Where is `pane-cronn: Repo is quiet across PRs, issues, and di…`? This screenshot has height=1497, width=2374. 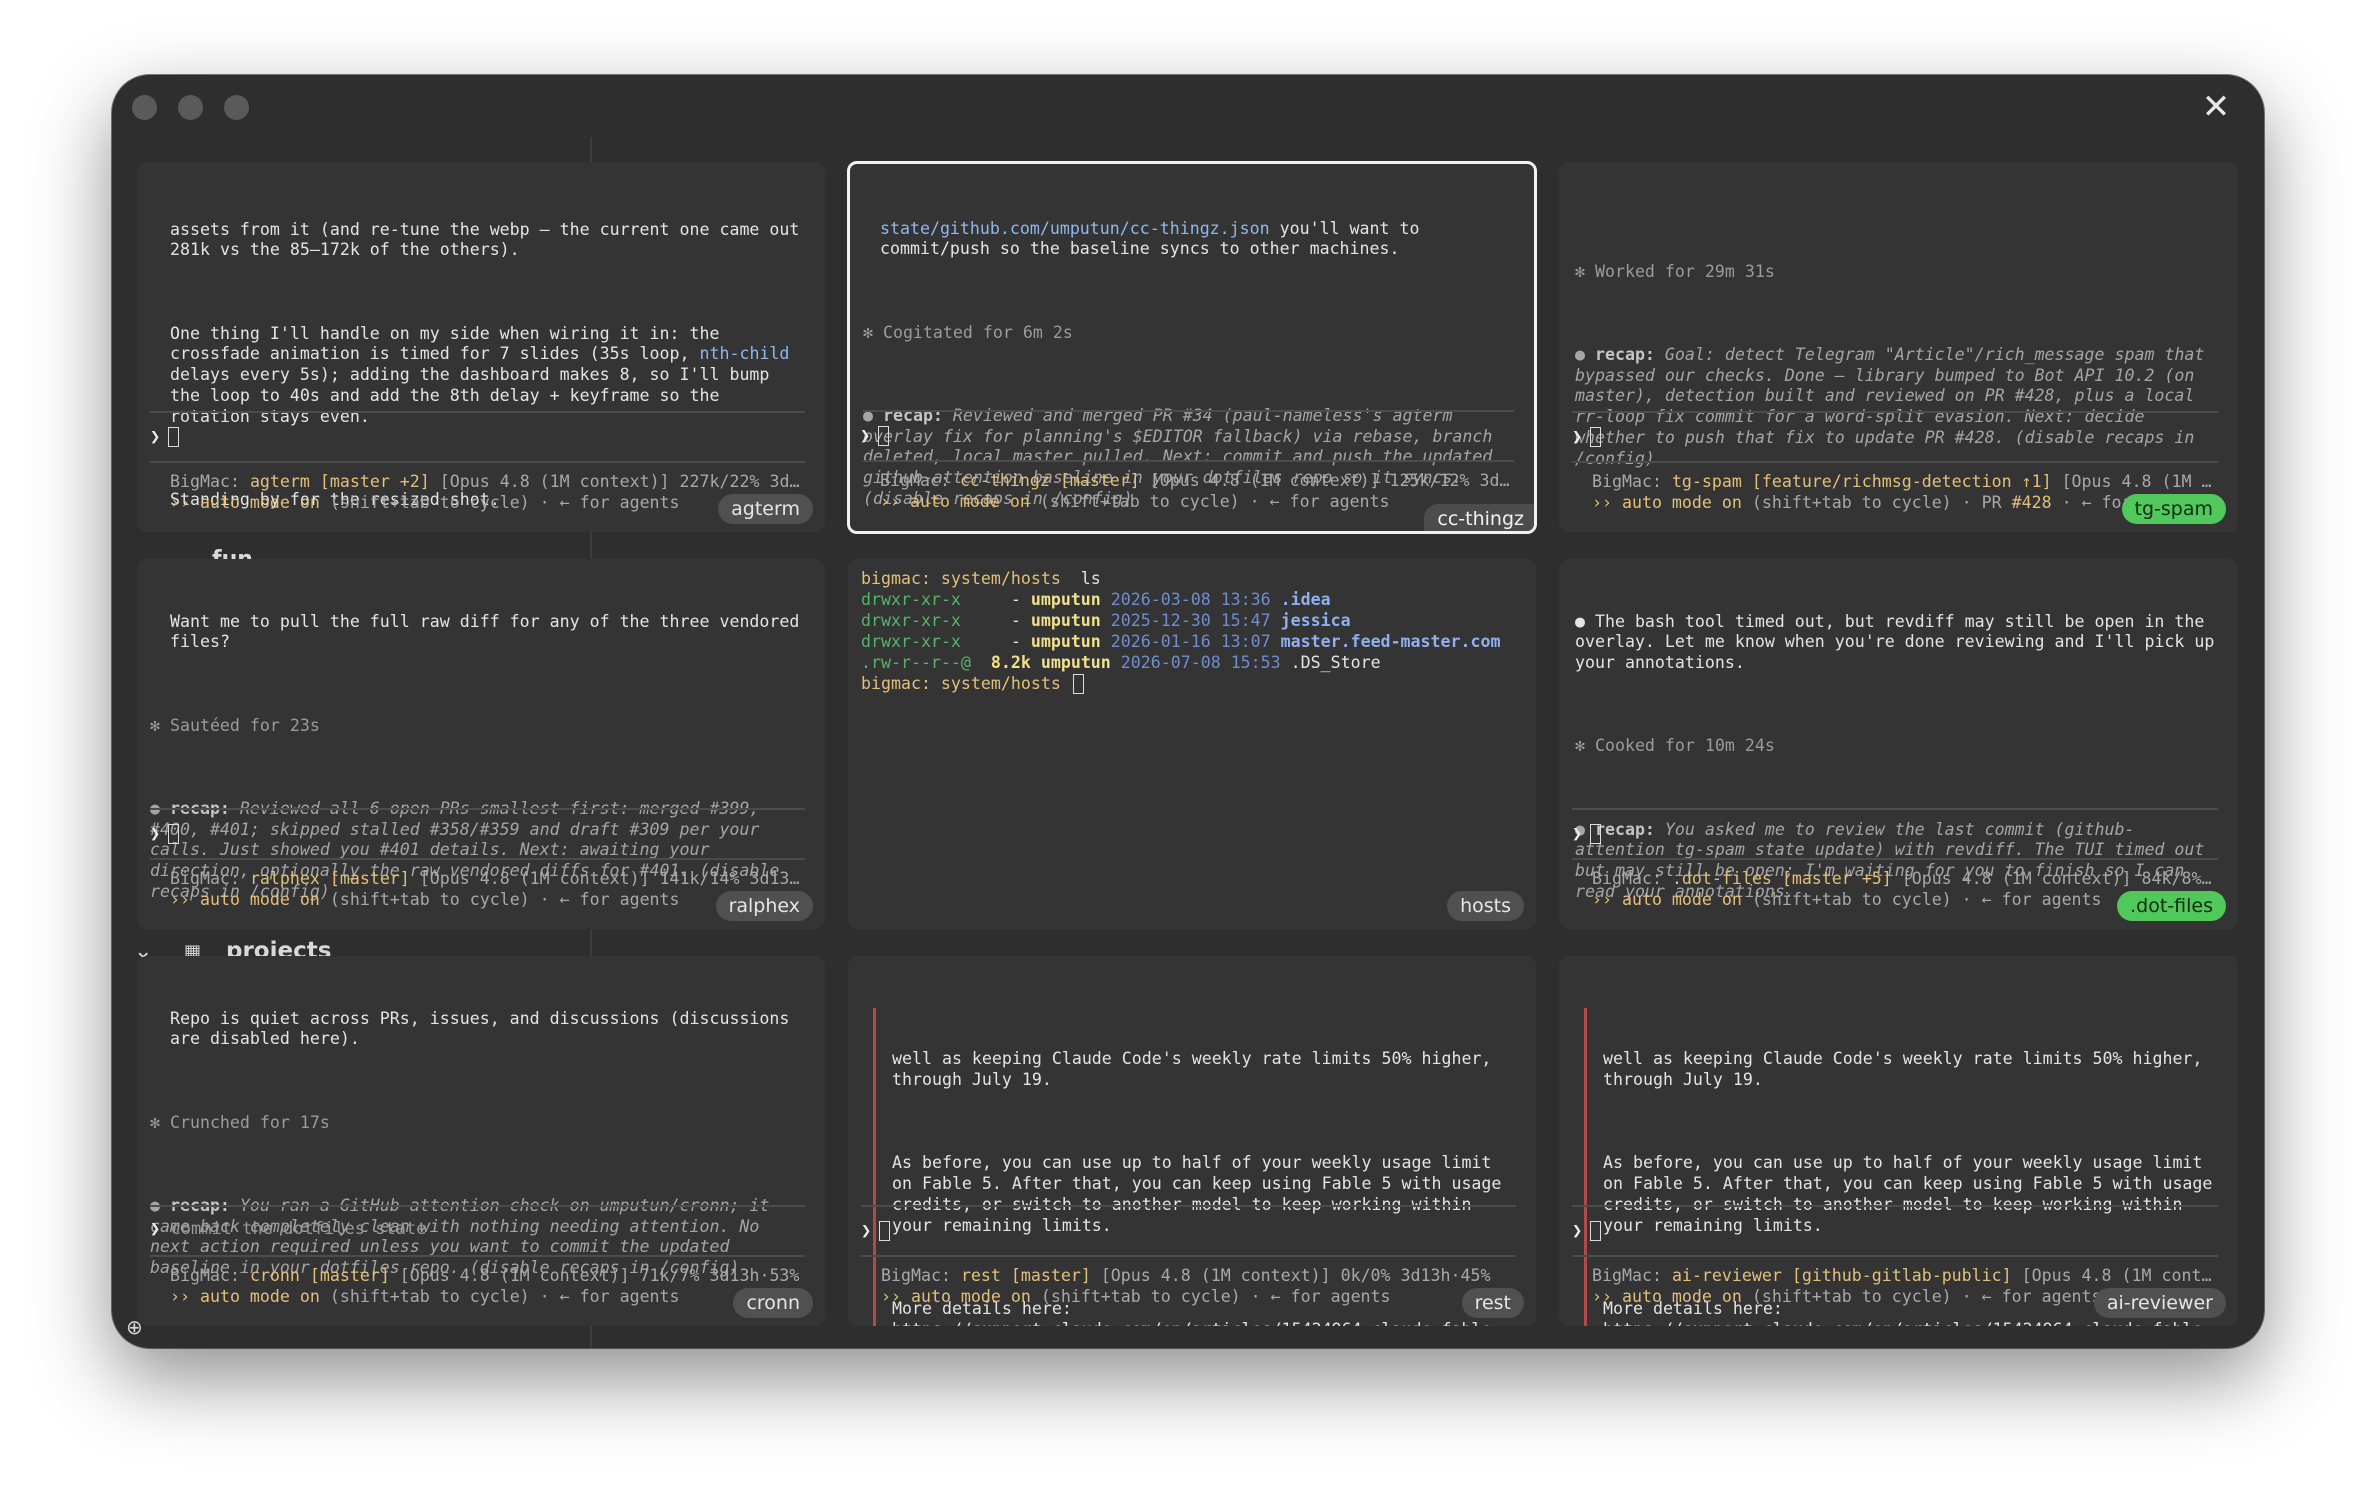
pane-cronn: Repo is quiet across PRs, issues, and di… is located at coordinates (481, 1141).